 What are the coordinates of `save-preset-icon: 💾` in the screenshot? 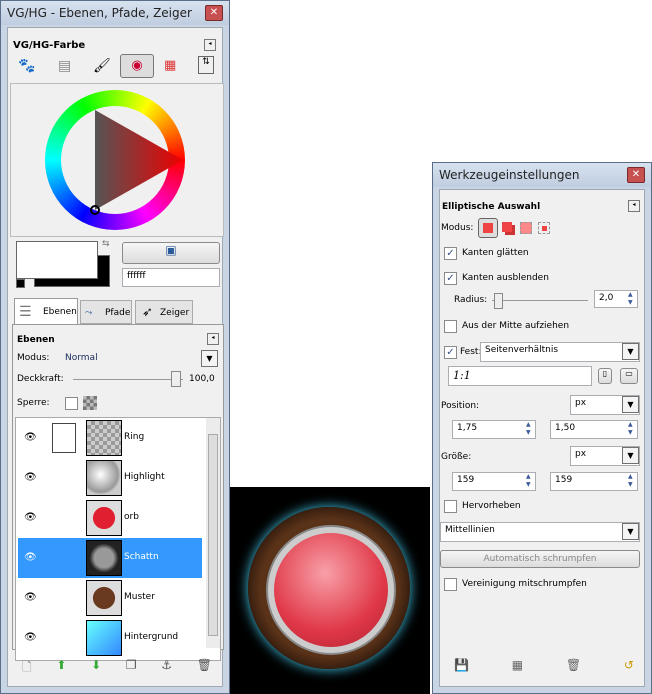 It's located at (461, 665).